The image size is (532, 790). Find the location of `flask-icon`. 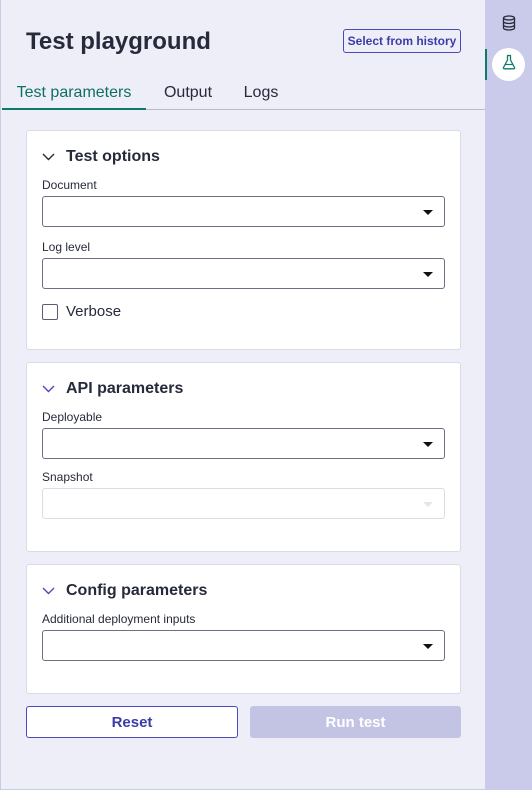

flask-icon is located at coordinates (509, 64).